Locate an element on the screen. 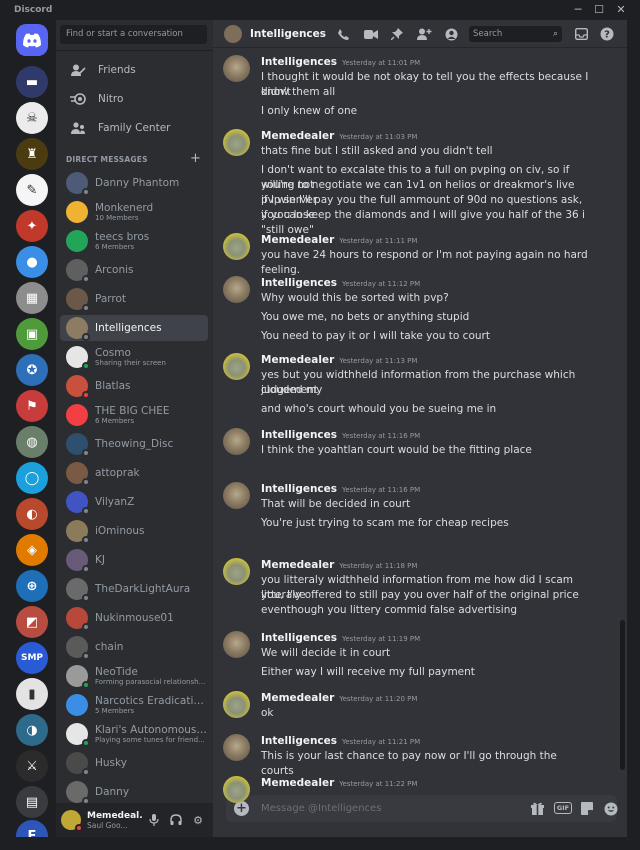 Image resolution: width=640 pixels, height=850 pixels. nav-friends: Friends is located at coordinates (134, 70).